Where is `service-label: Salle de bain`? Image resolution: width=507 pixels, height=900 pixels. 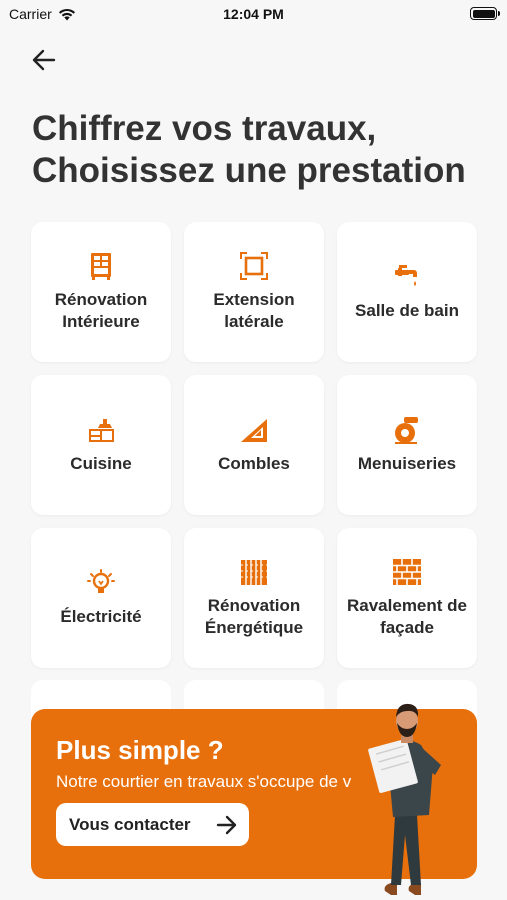
service-label: Salle de bain is located at coordinates (407, 310).